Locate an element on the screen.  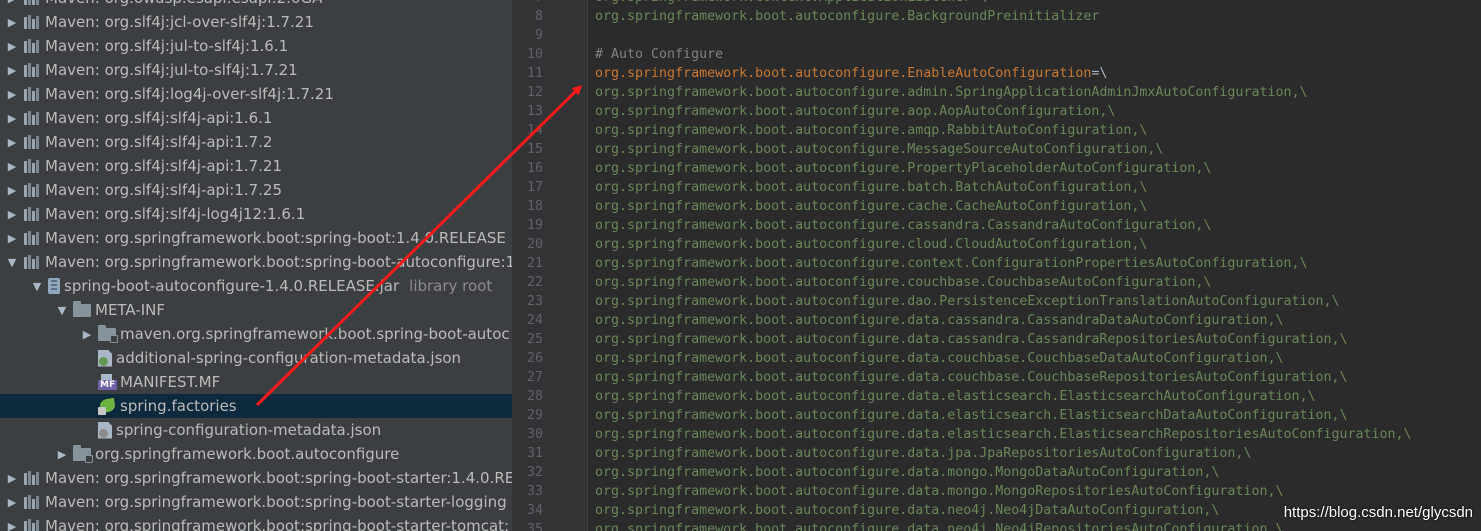
tree-item: ▶ Maven: org.slf4j:jul-to-slf4j:1.6.1 is located at coordinates (256, 46).